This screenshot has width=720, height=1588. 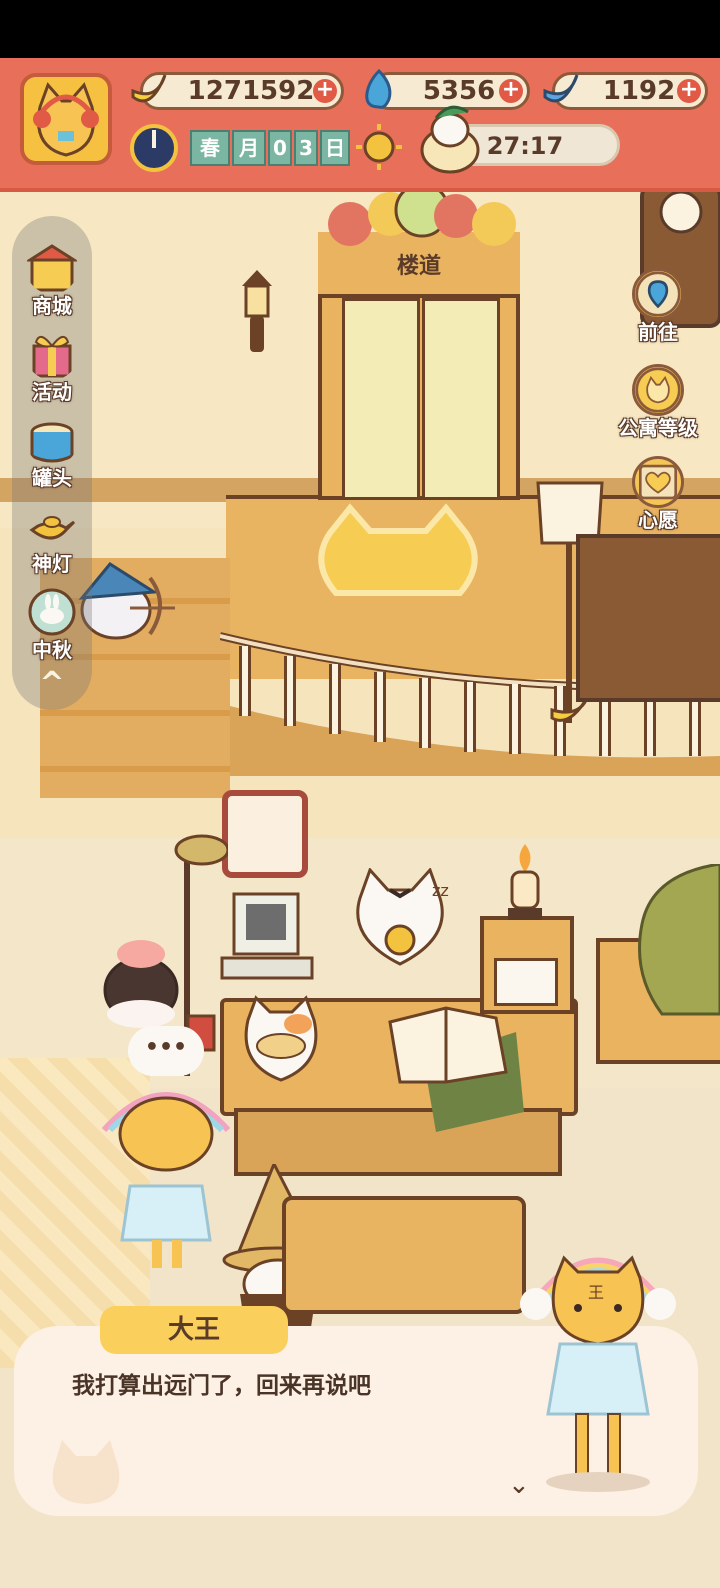 What do you see at coordinates (166, 1170) in the screenshot?
I see `tiger-king-walking` at bounding box center [166, 1170].